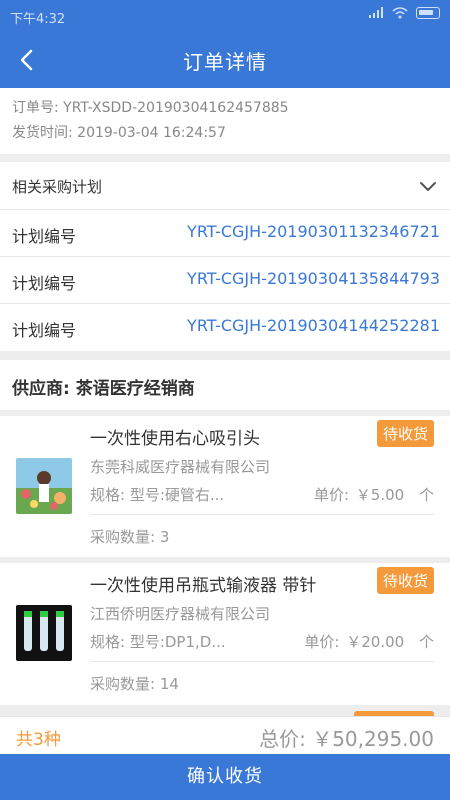 The width and height of the screenshot is (450, 800). What do you see at coordinates (180, 467) in the screenshot?
I see `product-company: 东莞科威医疗器械有限公司` at bounding box center [180, 467].